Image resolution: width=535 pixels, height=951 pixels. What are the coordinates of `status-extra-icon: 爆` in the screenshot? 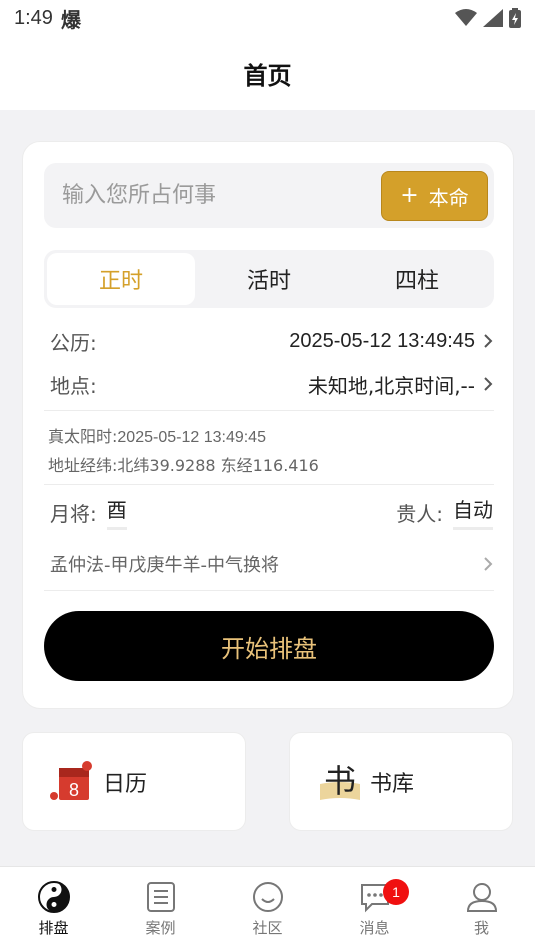 It's located at (70, 19).